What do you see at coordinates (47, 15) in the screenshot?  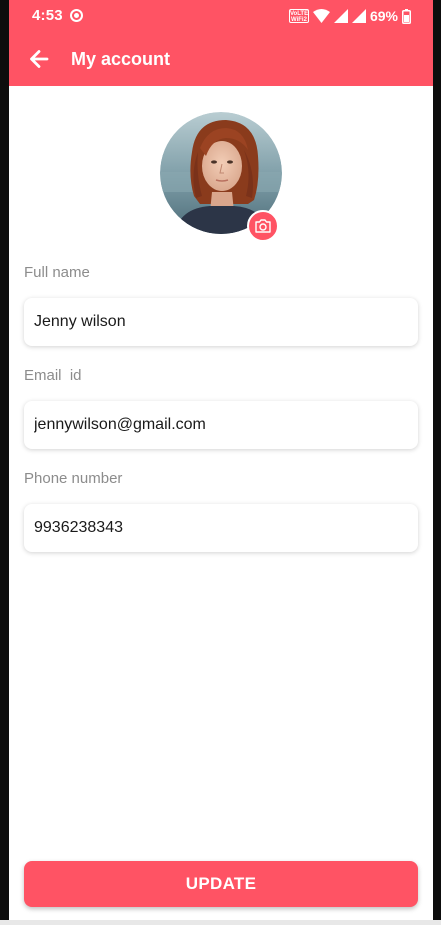 I see `status-time: 4:53` at bounding box center [47, 15].